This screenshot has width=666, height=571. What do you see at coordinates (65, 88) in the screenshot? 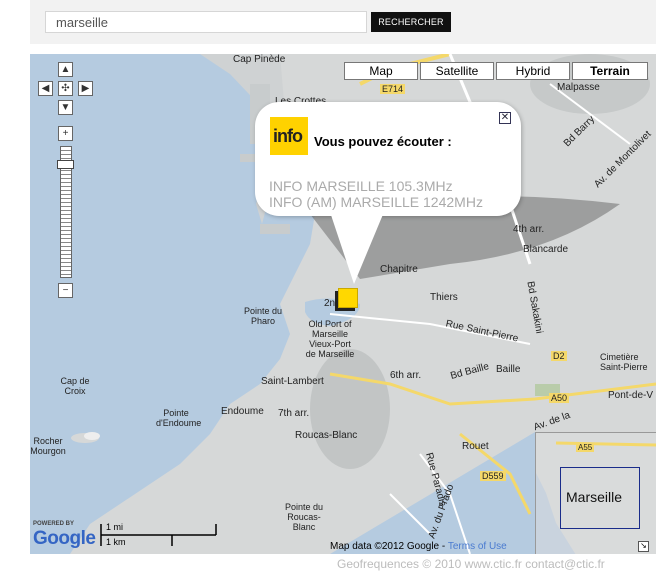
I see `pan-center-icon: ✣` at bounding box center [65, 88].